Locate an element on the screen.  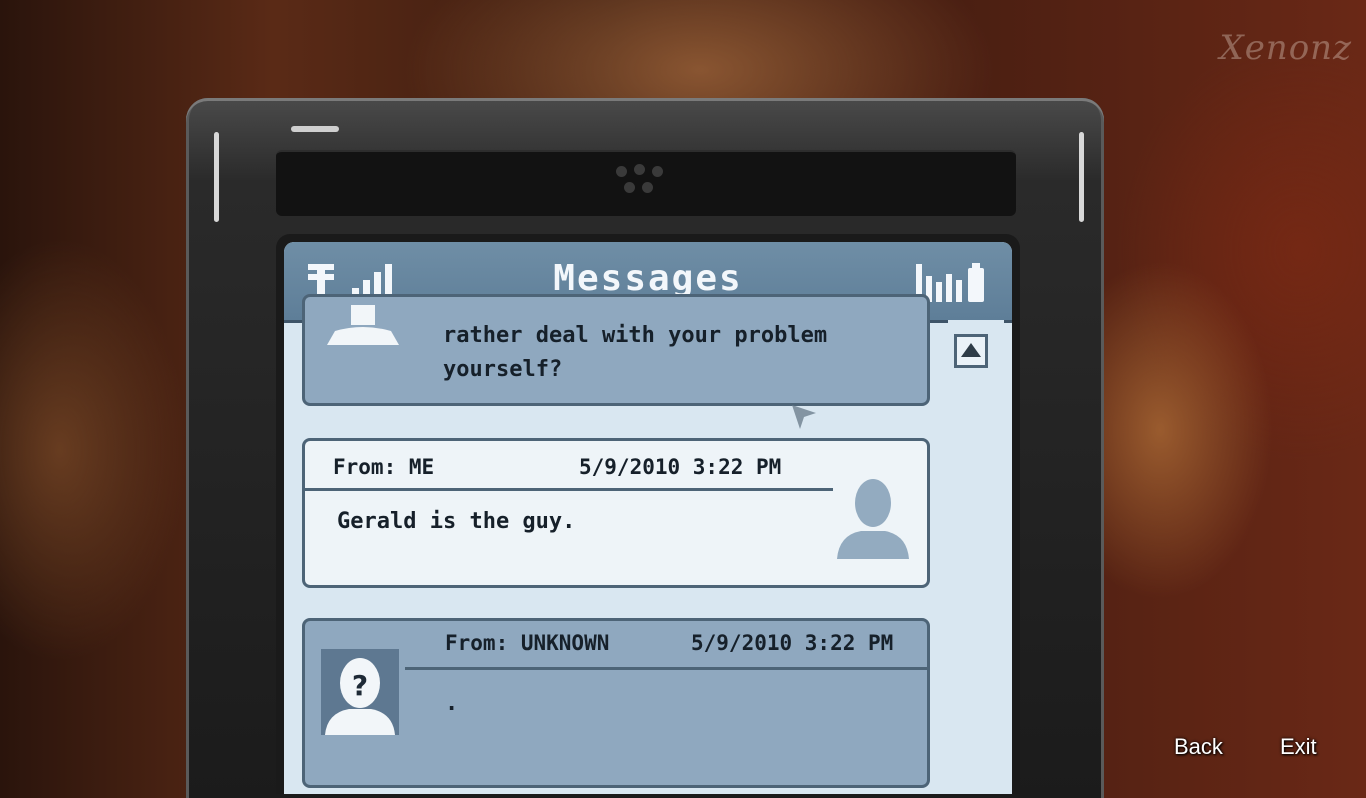
message-sender: From: ME is located at coordinates (384, 467).